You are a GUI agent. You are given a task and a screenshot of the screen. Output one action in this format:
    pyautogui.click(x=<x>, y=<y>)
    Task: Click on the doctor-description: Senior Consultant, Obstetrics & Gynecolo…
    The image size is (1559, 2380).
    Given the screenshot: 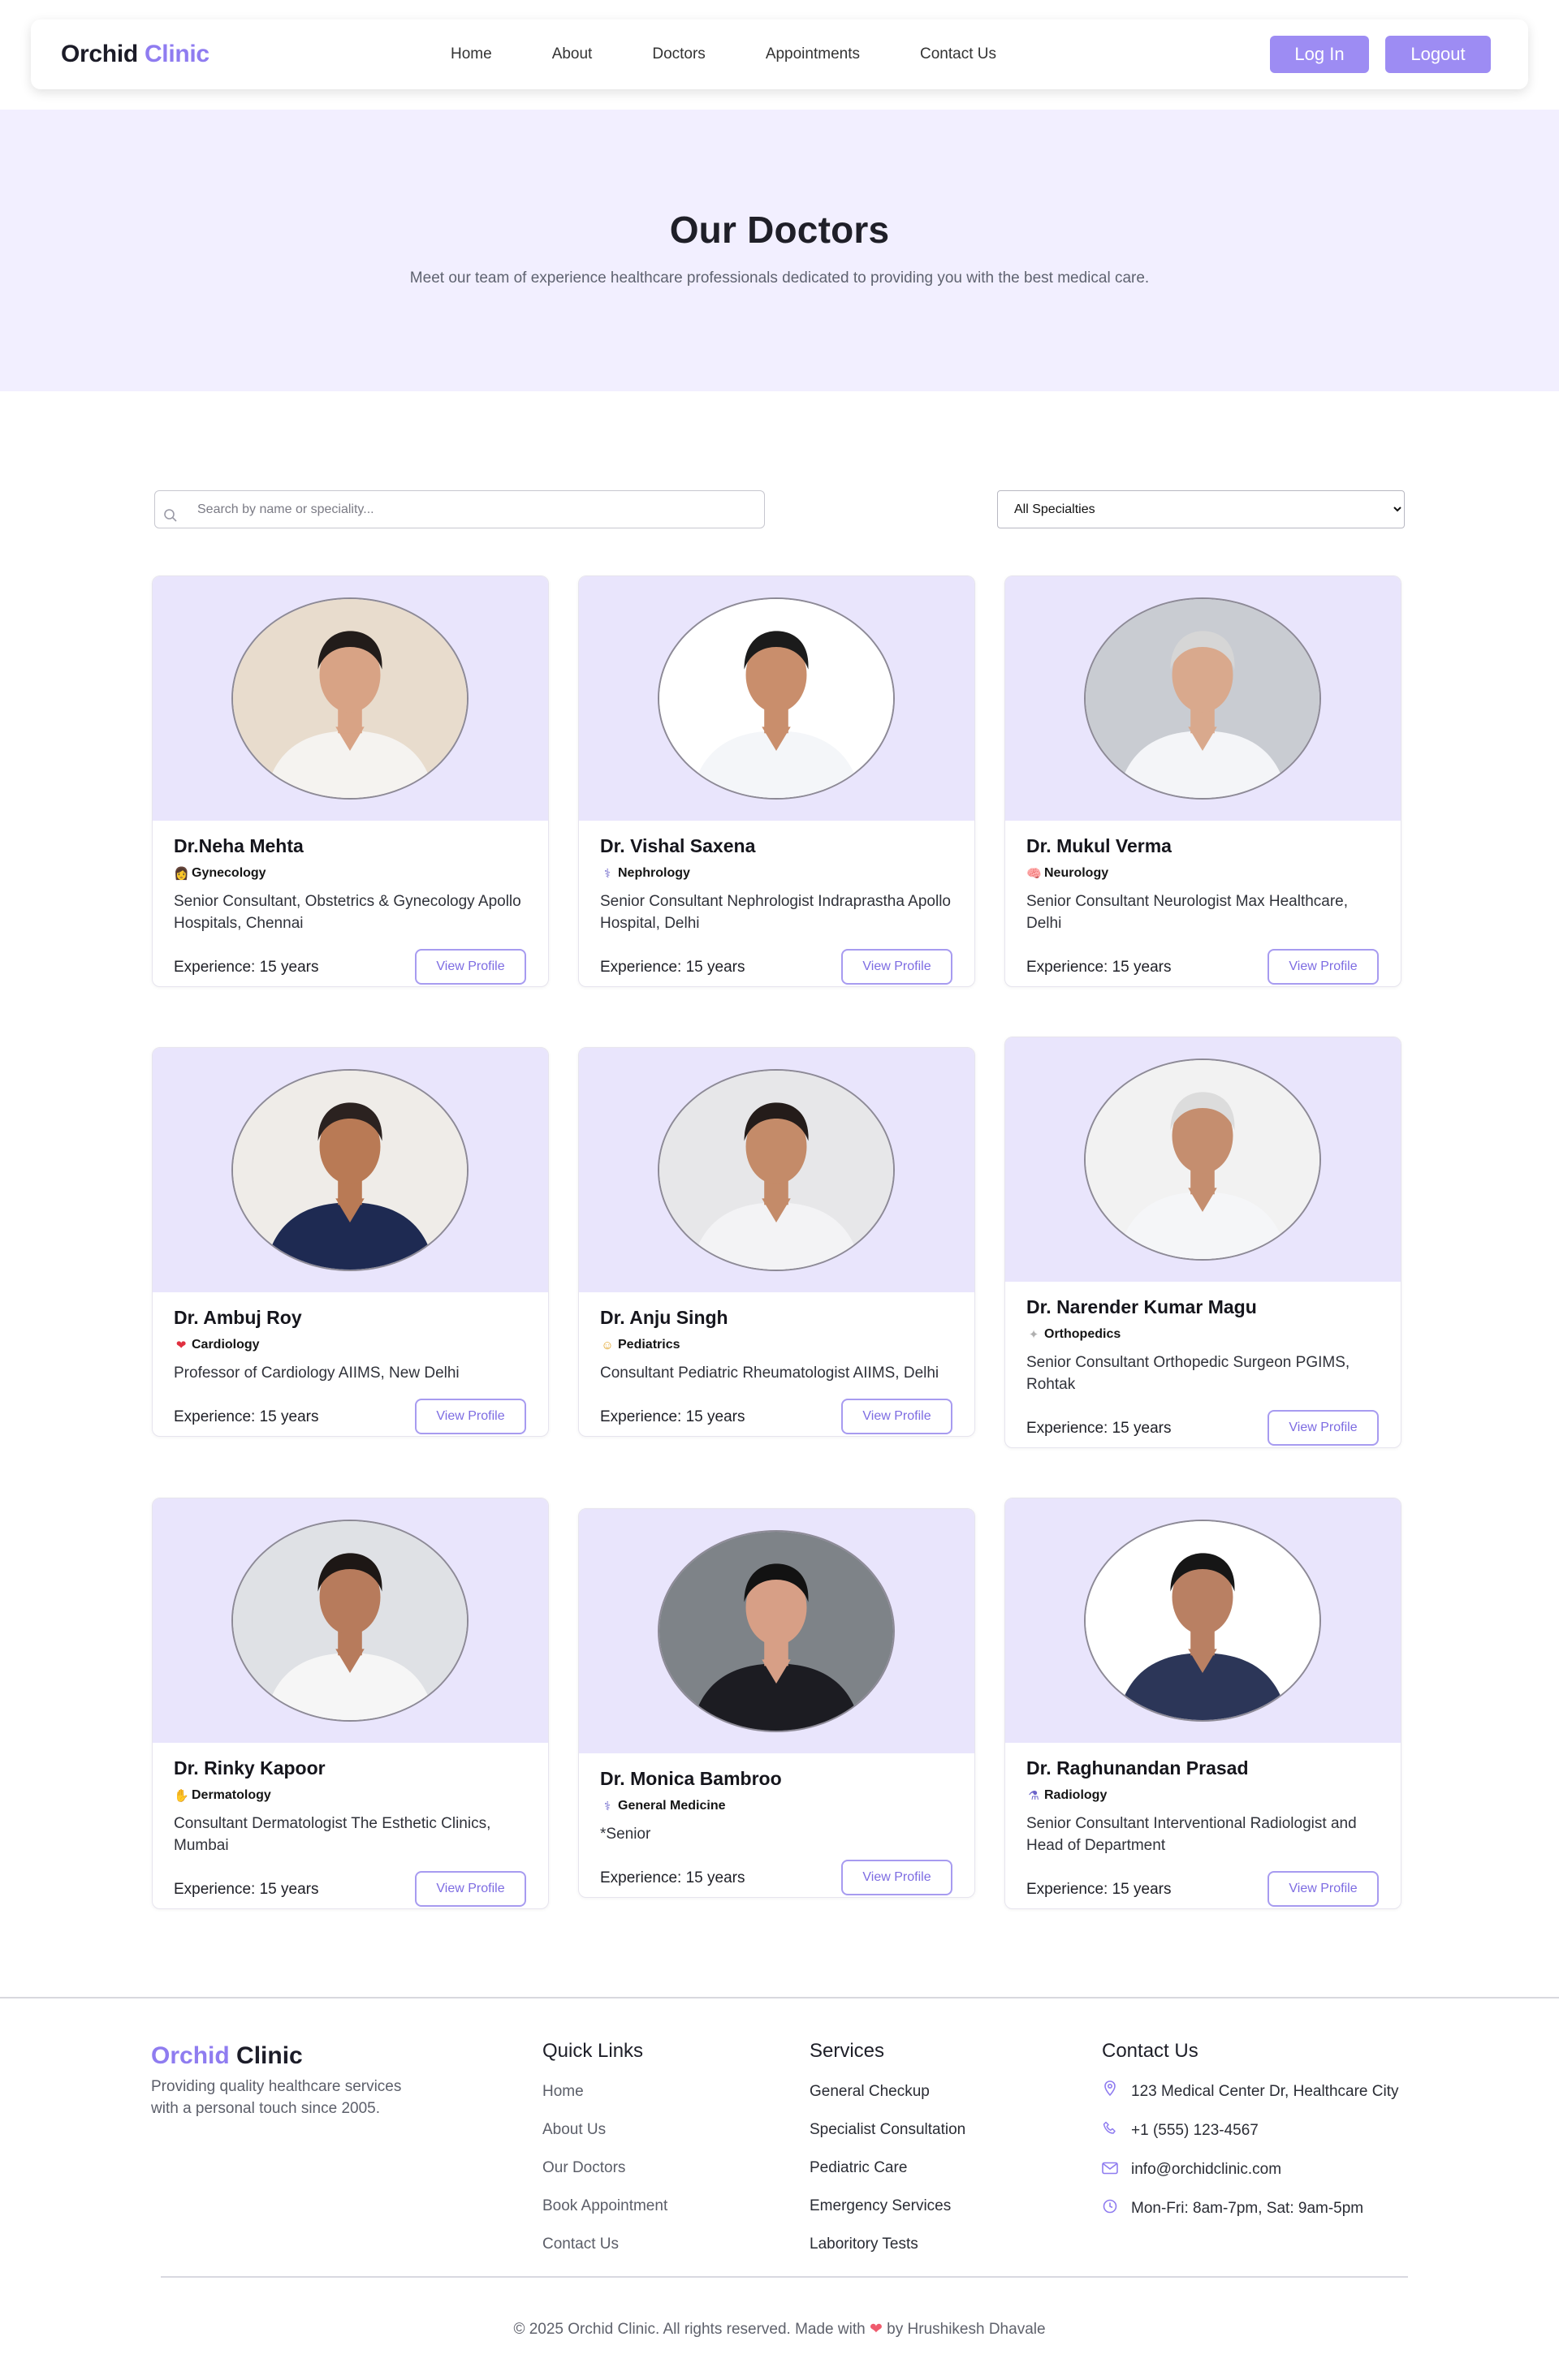 What is the action you would take?
    pyautogui.click(x=347, y=913)
    